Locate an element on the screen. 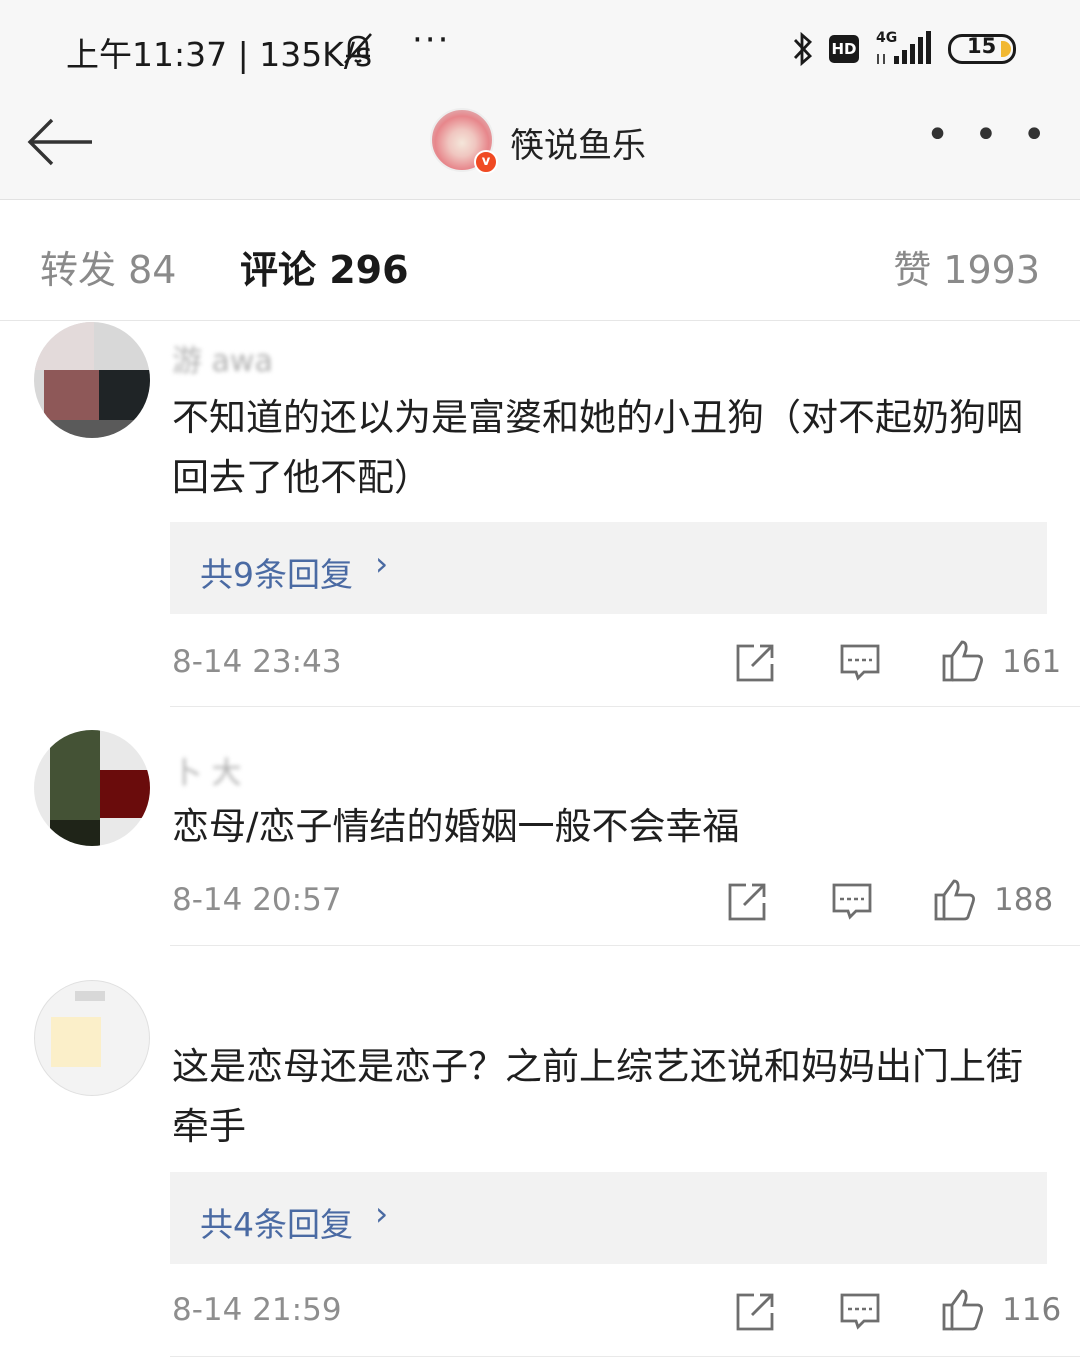  status-more-icon: ··· is located at coordinates (431, 40).